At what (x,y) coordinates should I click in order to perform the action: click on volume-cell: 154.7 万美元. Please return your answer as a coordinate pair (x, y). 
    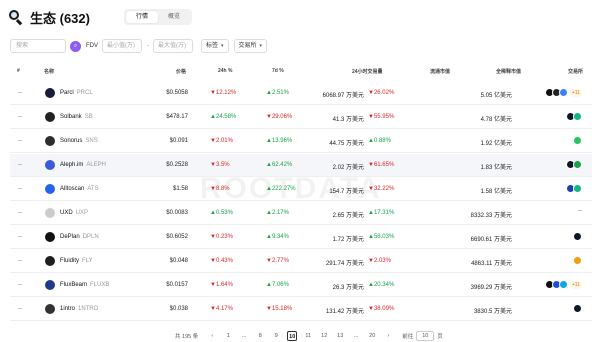
    Looking at the image, I should click on (346, 192).